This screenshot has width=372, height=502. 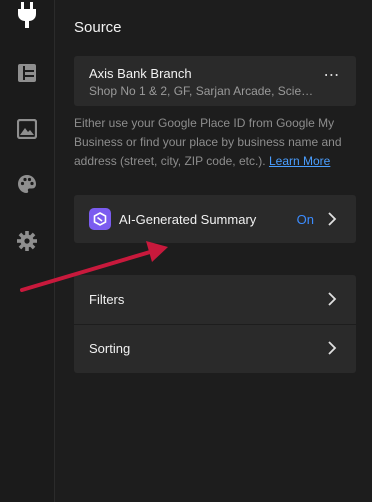 I want to click on plug-icon, so click(x=27, y=15).